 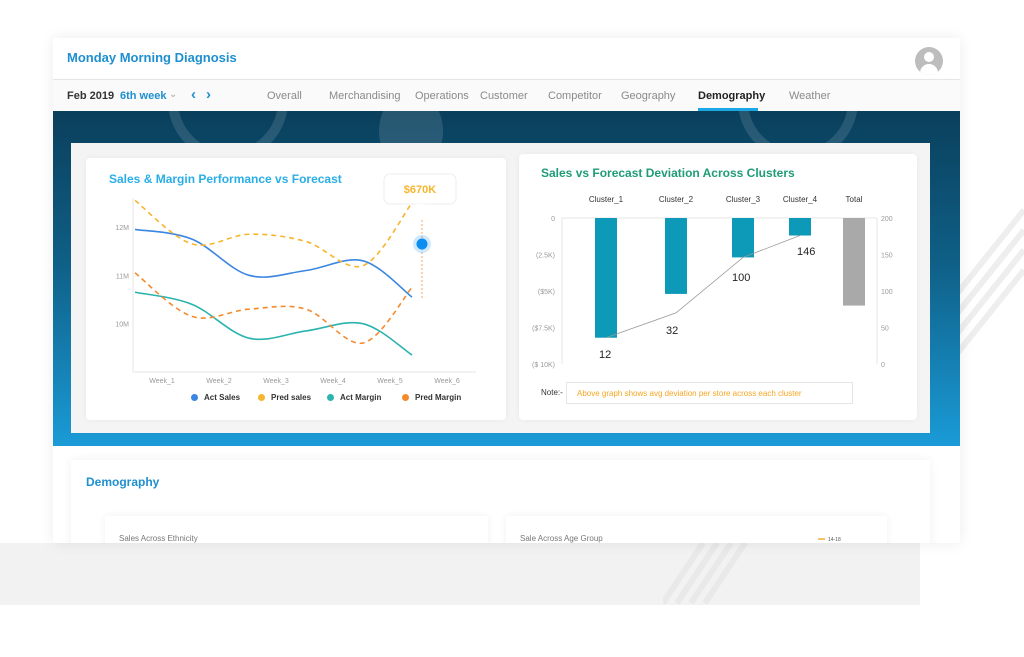 I want to click on tooltip-pointer, so click(x=420, y=206).